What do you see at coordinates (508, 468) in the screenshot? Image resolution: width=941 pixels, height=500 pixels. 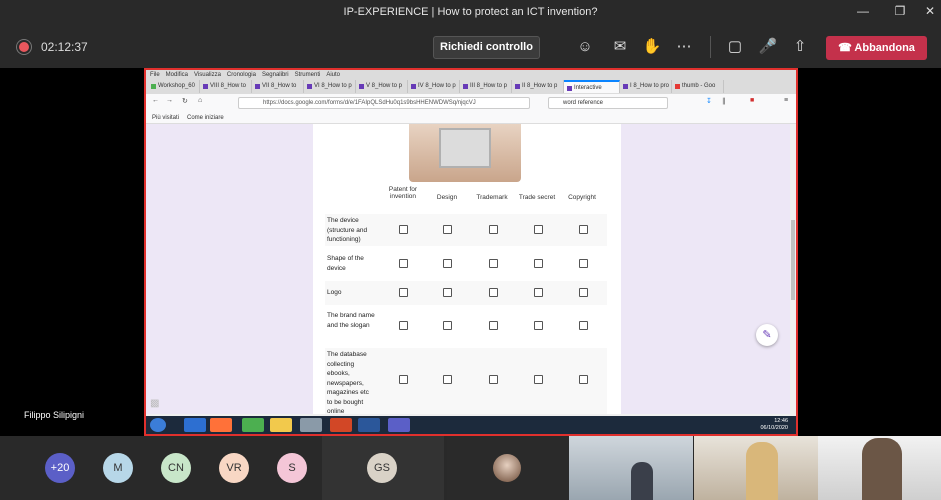 I see `participant-tile` at bounding box center [508, 468].